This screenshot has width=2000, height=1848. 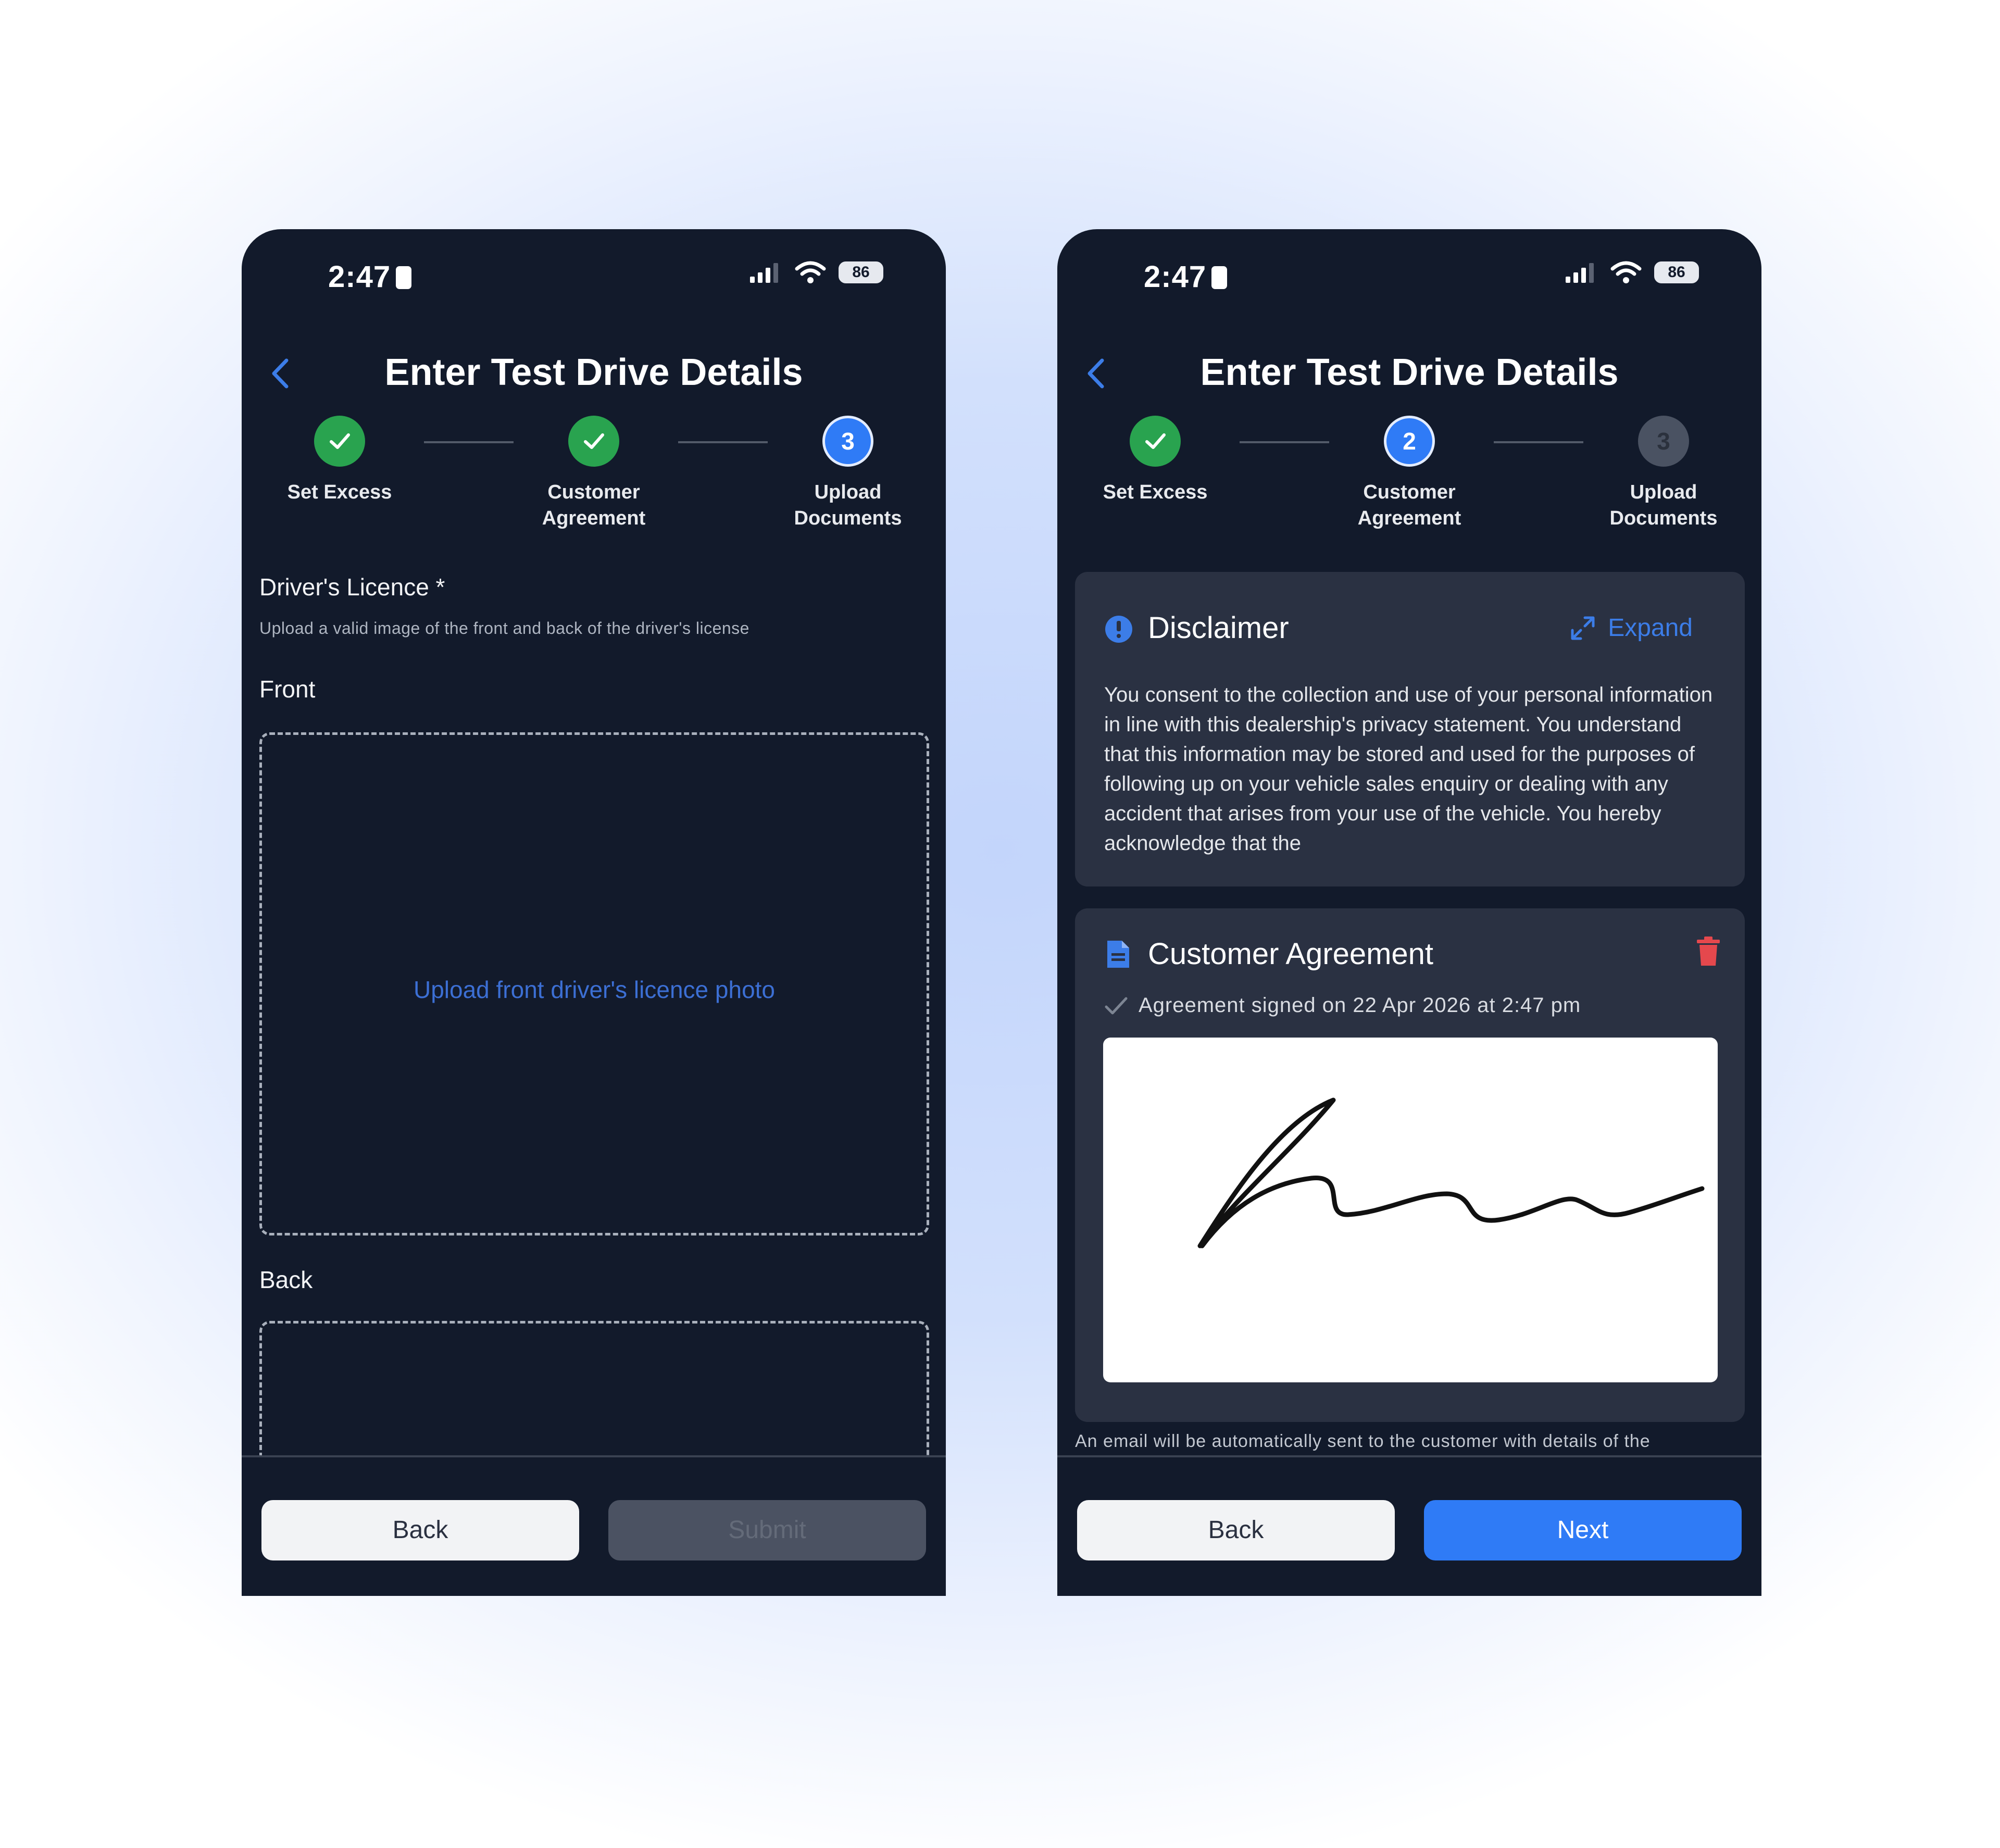 I want to click on next-button: Next, so click(x=1583, y=1530).